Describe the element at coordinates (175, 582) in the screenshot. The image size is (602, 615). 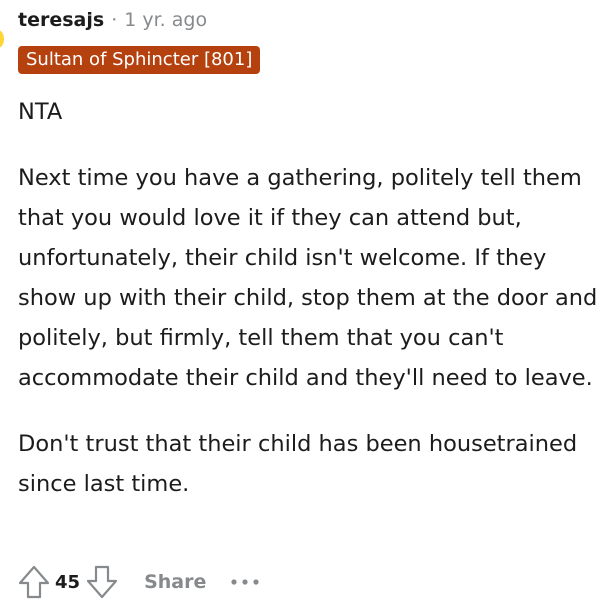
I see `share-button: Share` at that location.